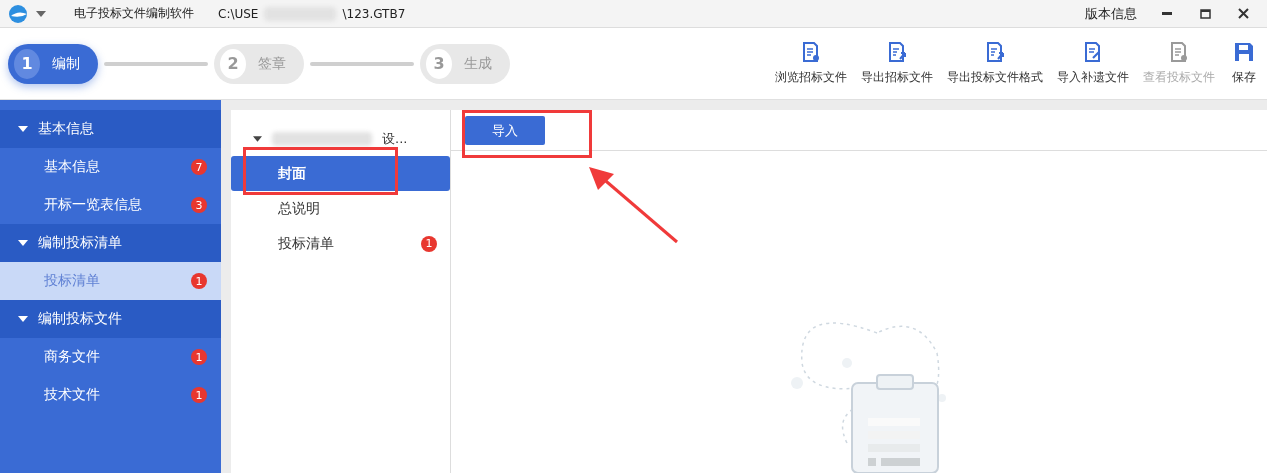 The width and height of the screenshot is (1267, 473). What do you see at coordinates (897, 63) in the screenshot?
I see `toolbar-button: 导出招标文件` at bounding box center [897, 63].